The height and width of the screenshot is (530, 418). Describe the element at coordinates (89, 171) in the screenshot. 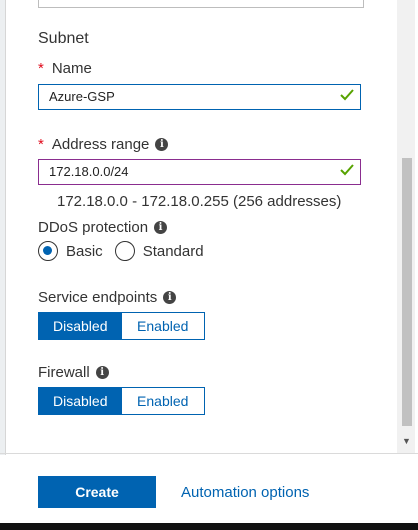

I see `address-range-value: 172.18.0.0/24` at that location.